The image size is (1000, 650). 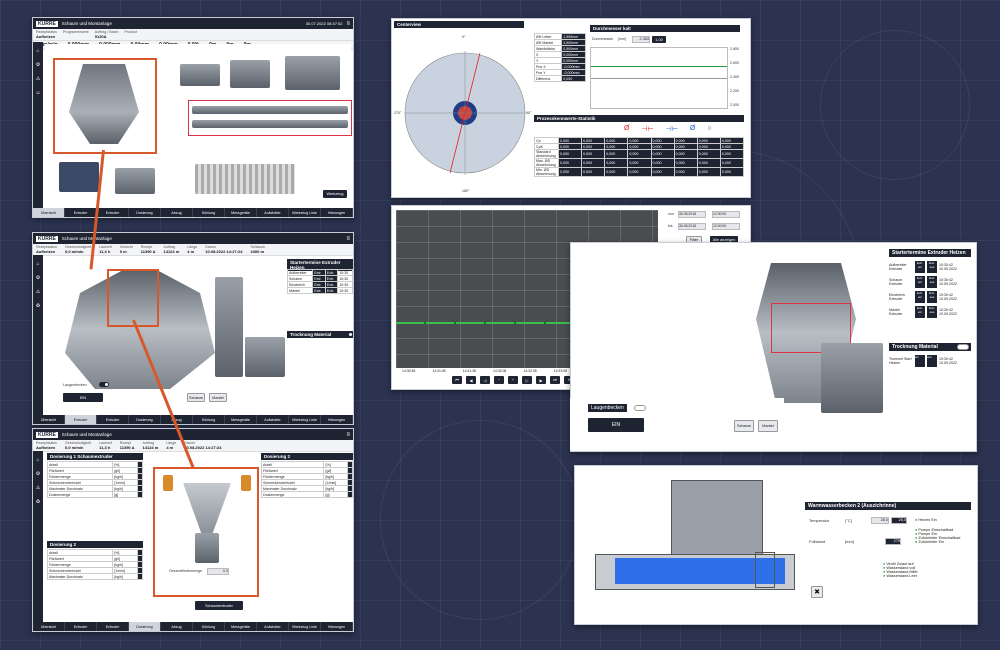 I want to click on zoom-out-icon: −, so click(x=499, y=380).